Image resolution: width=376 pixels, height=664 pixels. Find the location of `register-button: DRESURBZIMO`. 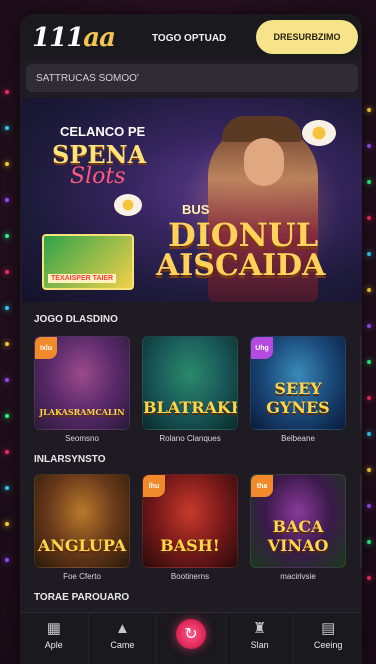

register-button: DRESURBZIMO is located at coordinates (307, 37).